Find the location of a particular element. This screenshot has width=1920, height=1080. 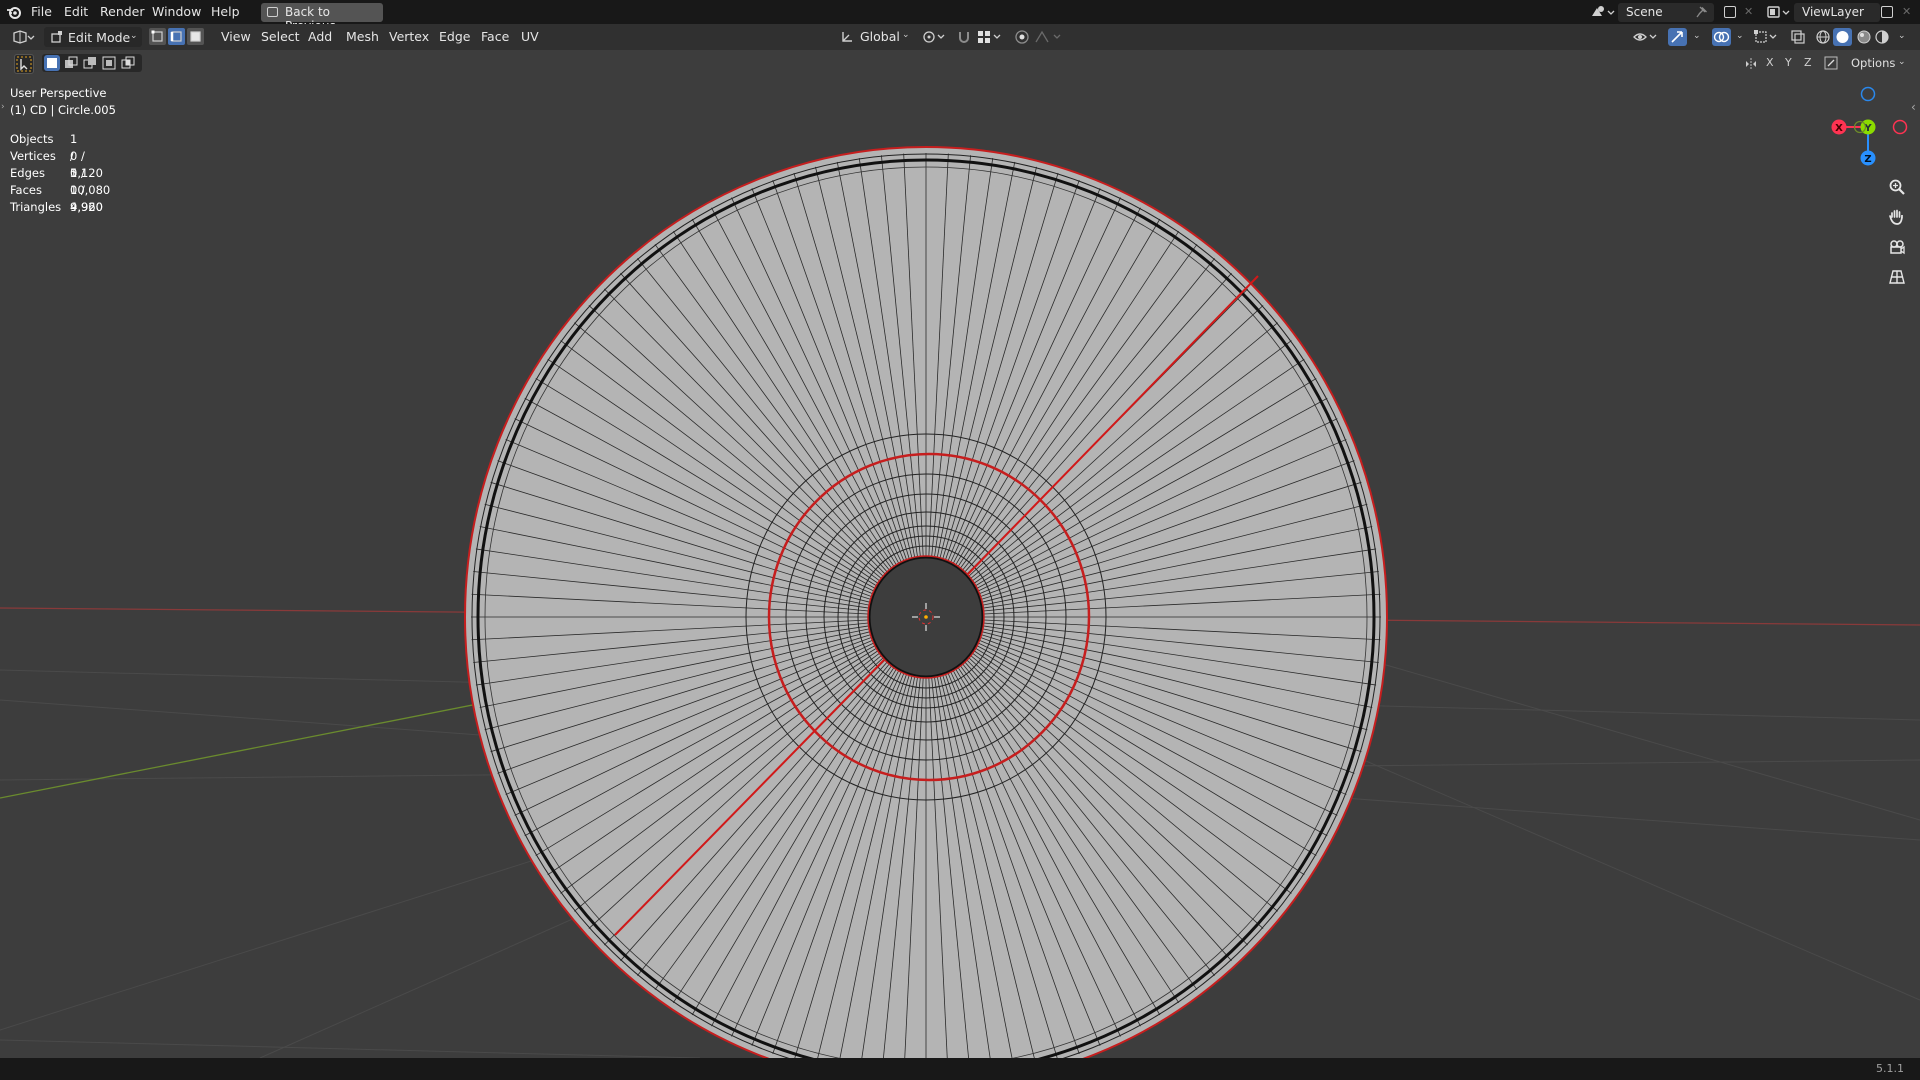

zoom-button is located at coordinates (1897, 187).